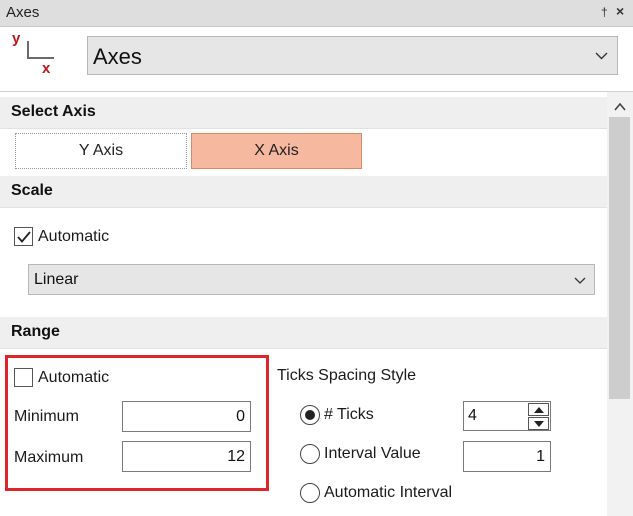 The height and width of the screenshot is (516, 633). What do you see at coordinates (49, 457) in the screenshot?
I see `maximum-label: Maximum` at bounding box center [49, 457].